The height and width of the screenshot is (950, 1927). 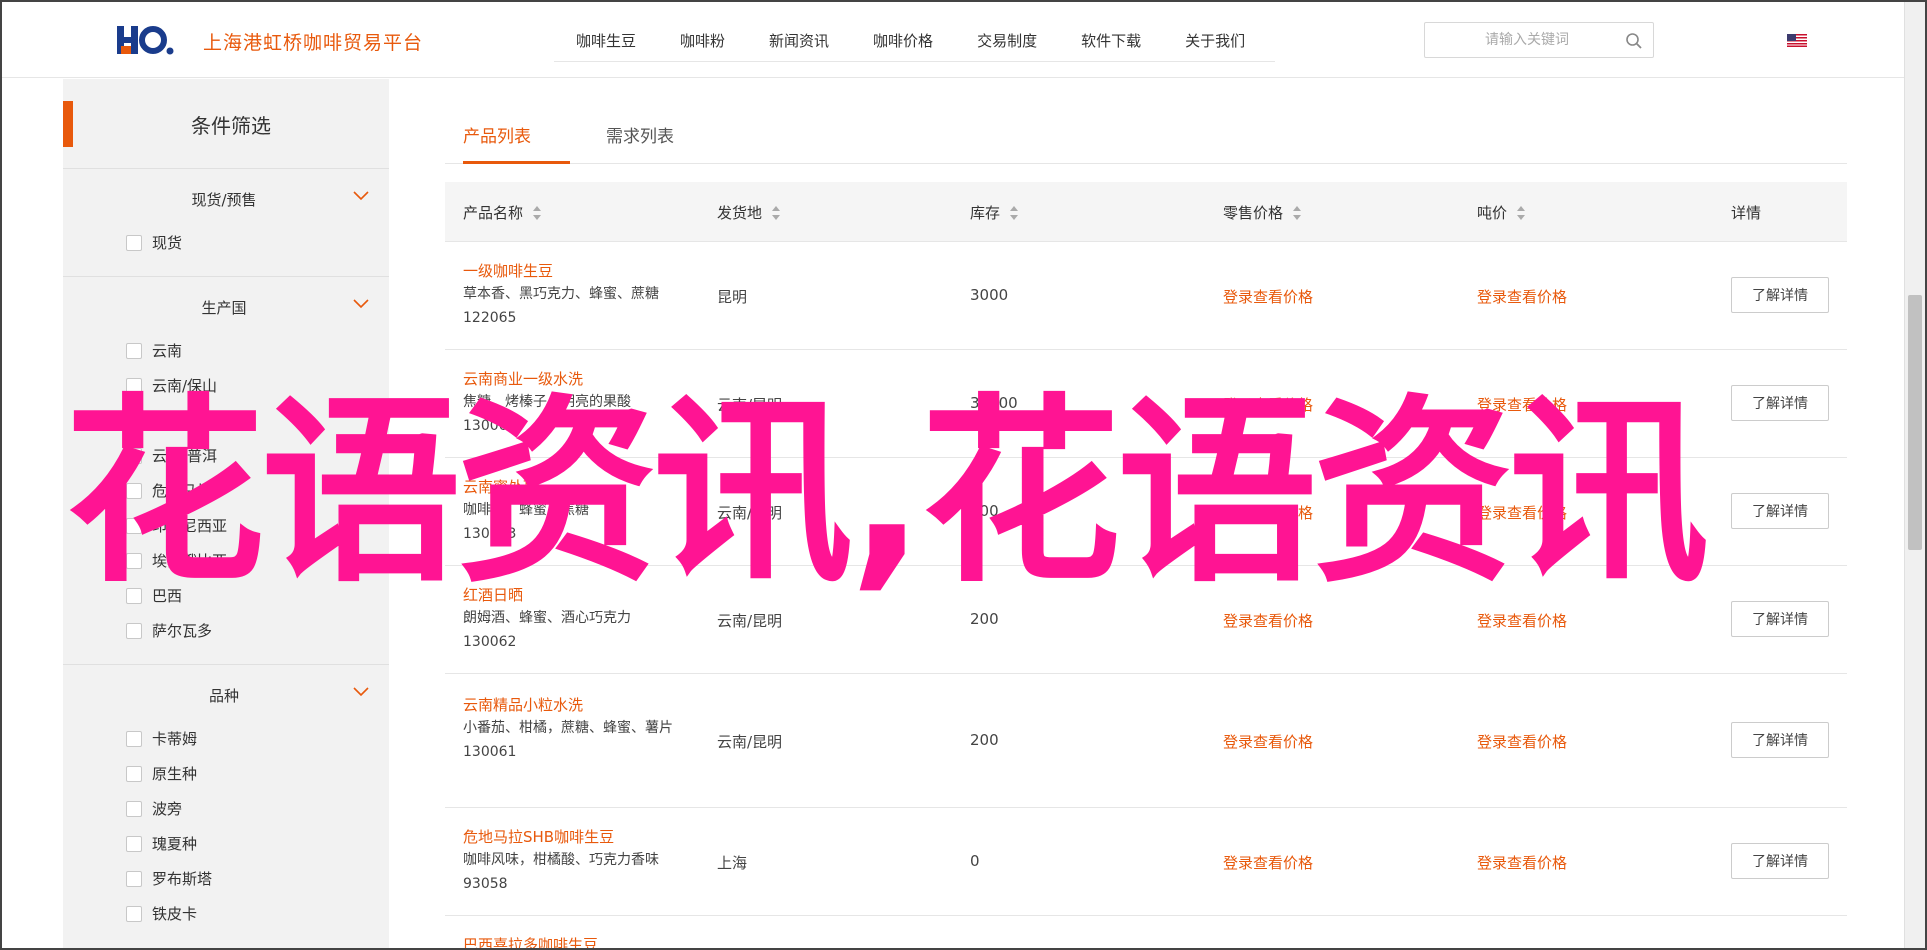 I want to click on us-flag-icon, so click(x=1797, y=40).